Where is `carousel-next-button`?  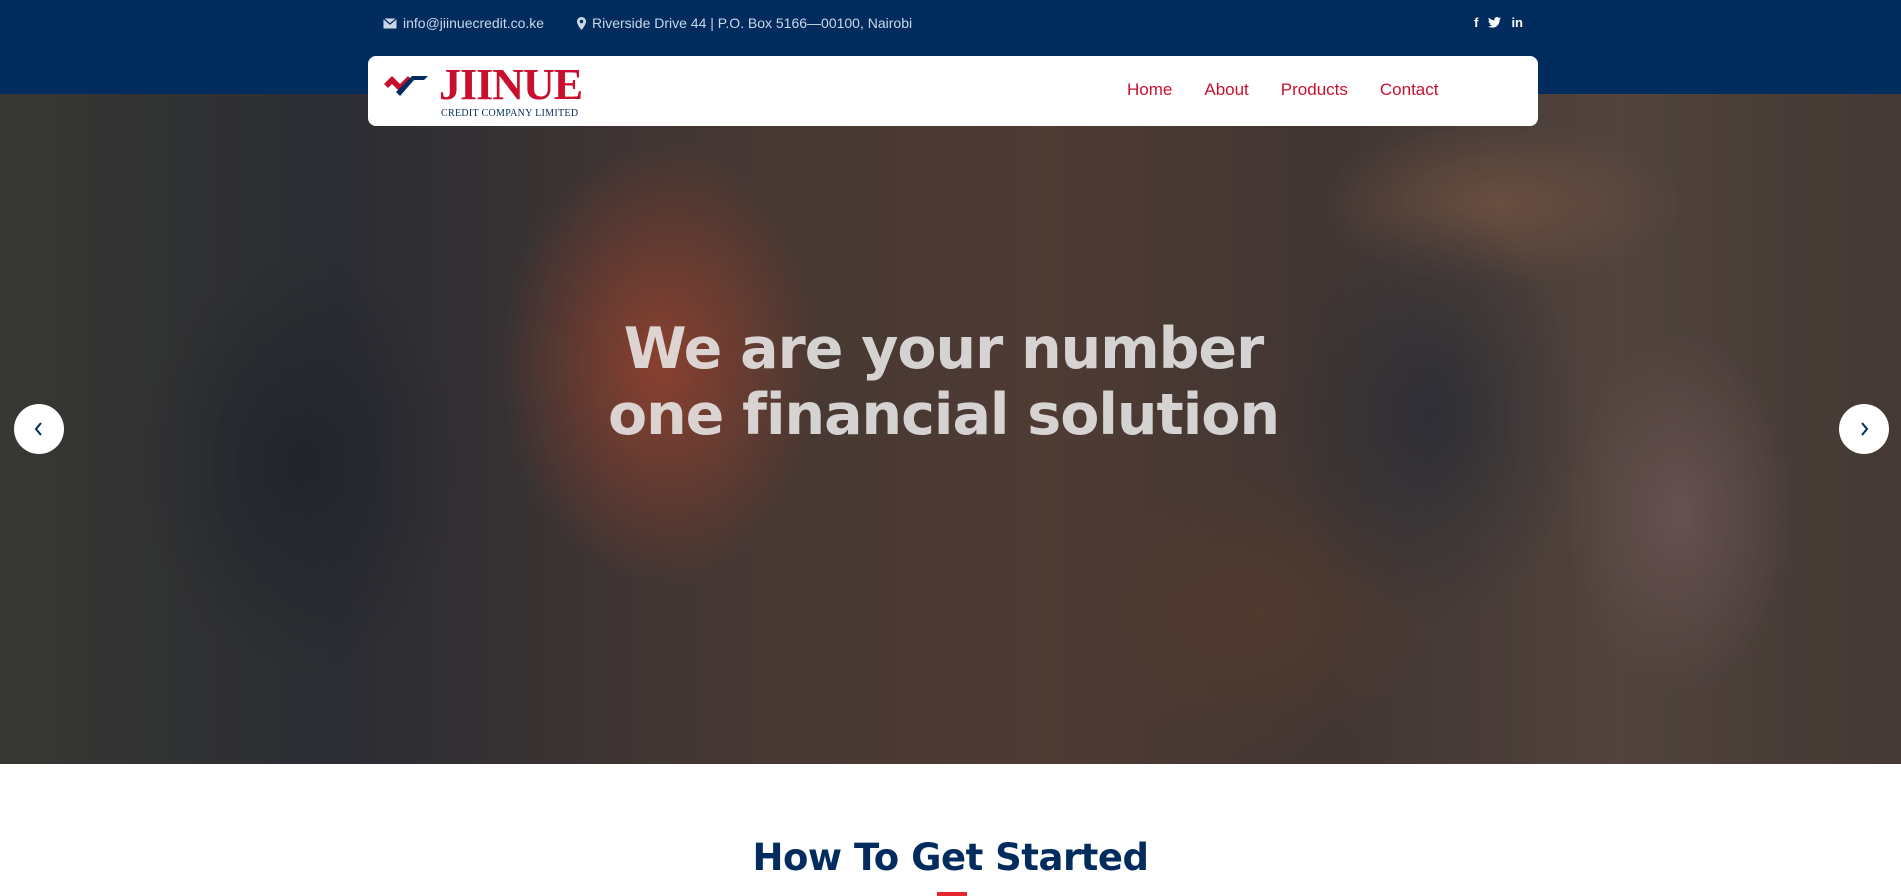 carousel-next-button is located at coordinates (1864, 429).